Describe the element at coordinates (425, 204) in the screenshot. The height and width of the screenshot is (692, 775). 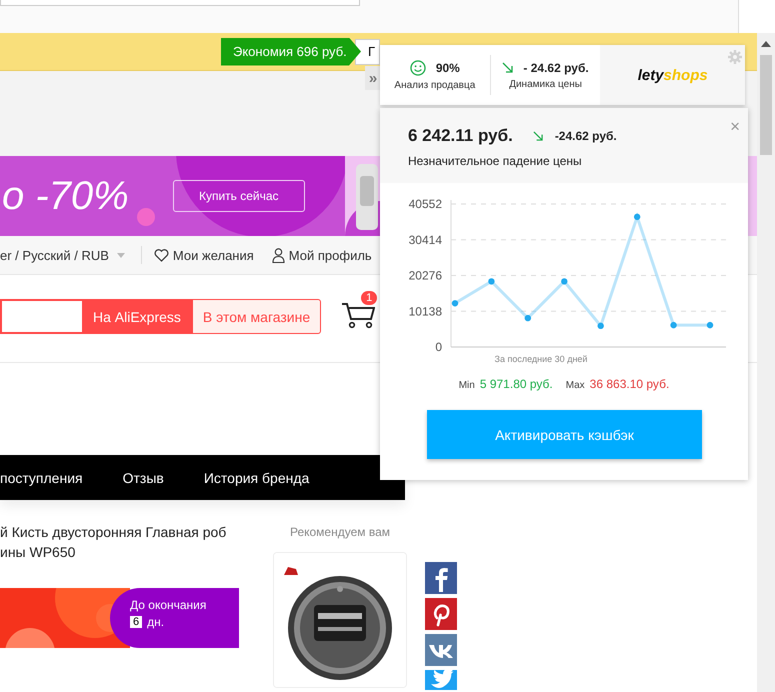
I see `y-tick-label: 40552` at that location.